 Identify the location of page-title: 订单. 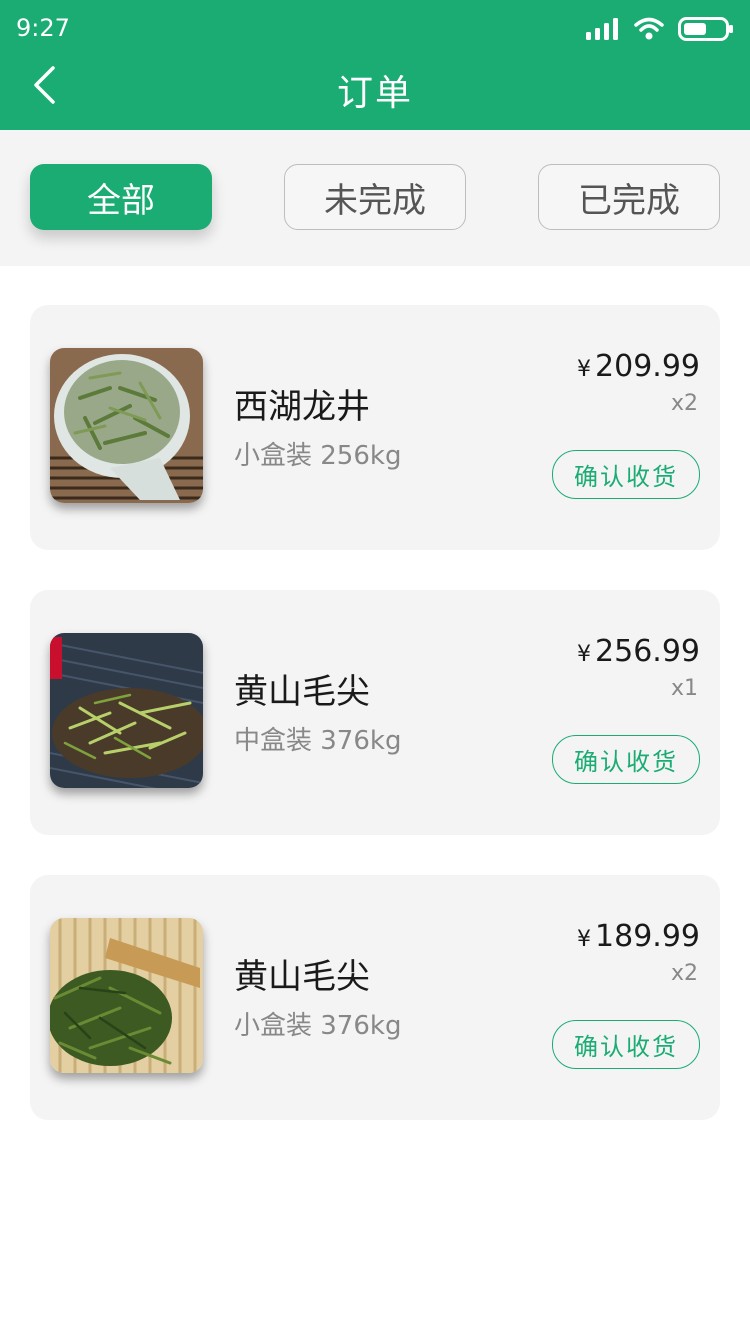
(374, 93).